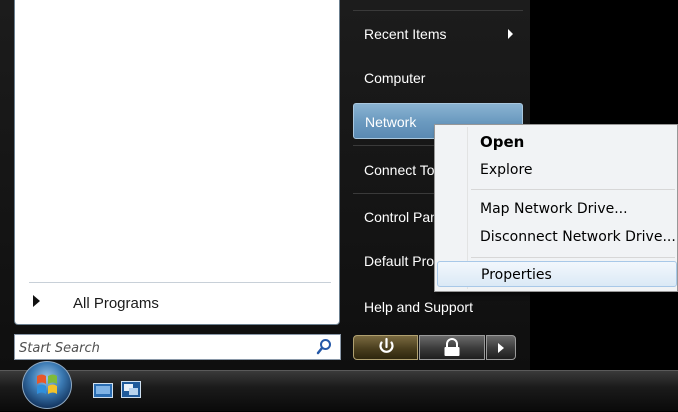  Describe the element at coordinates (386, 345) in the screenshot. I see `power-icon` at that location.